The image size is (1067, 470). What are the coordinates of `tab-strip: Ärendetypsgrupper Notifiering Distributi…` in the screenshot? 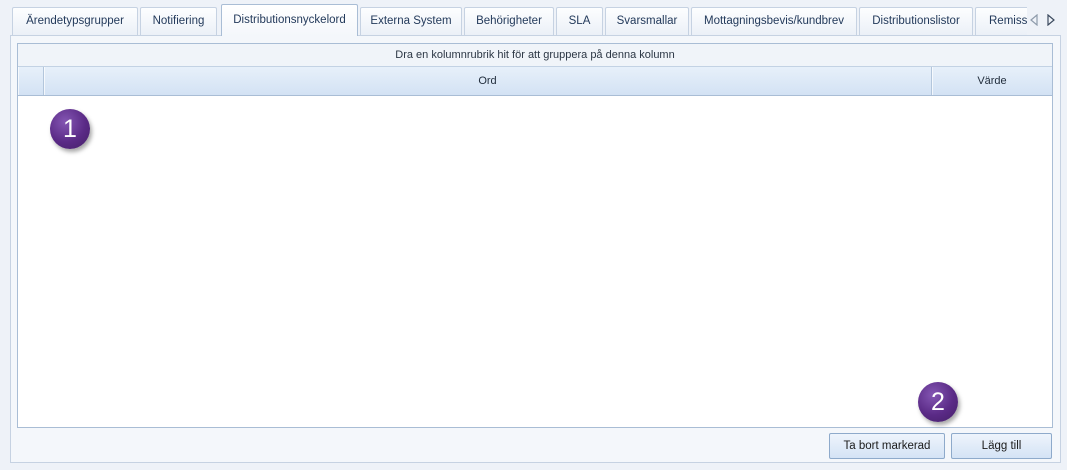 It's located at (513, 18).